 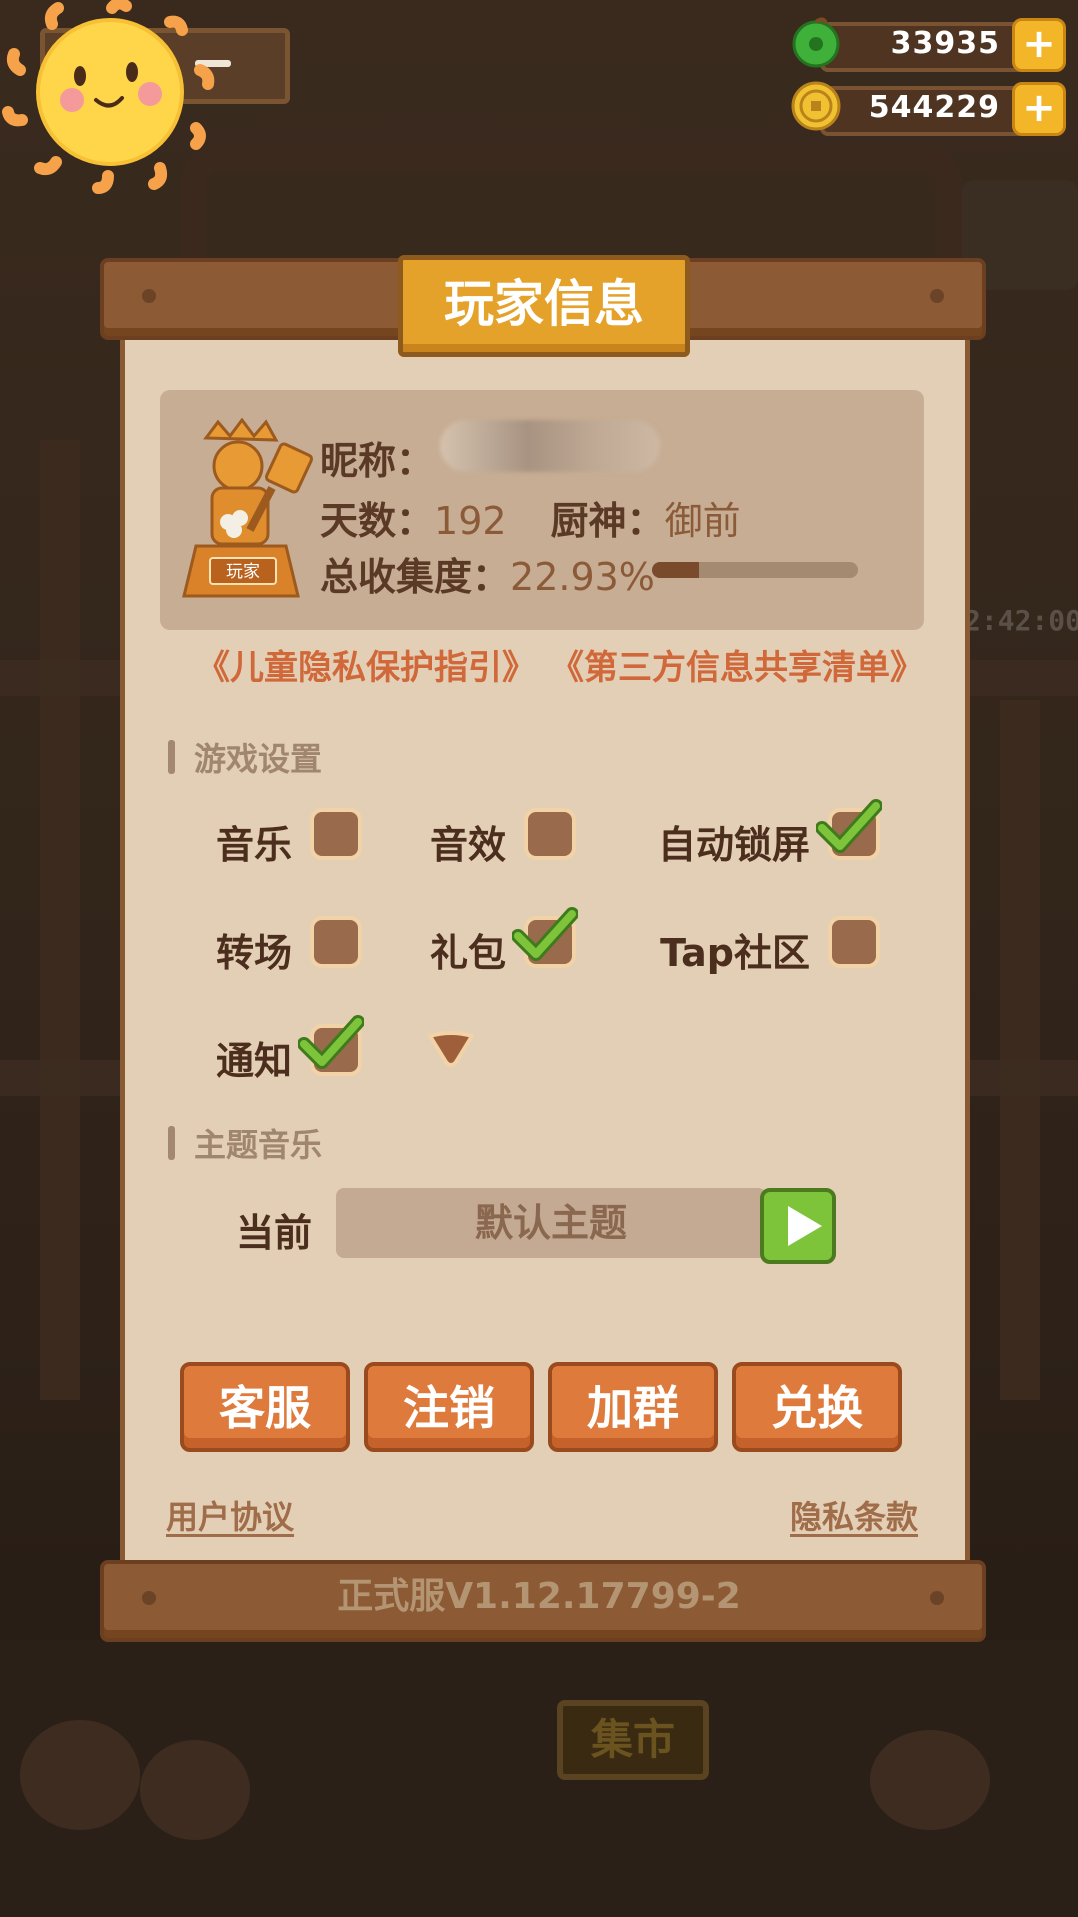 What do you see at coordinates (258, 1145) in the screenshot?
I see `theme-music-title: 主题音乐` at bounding box center [258, 1145].